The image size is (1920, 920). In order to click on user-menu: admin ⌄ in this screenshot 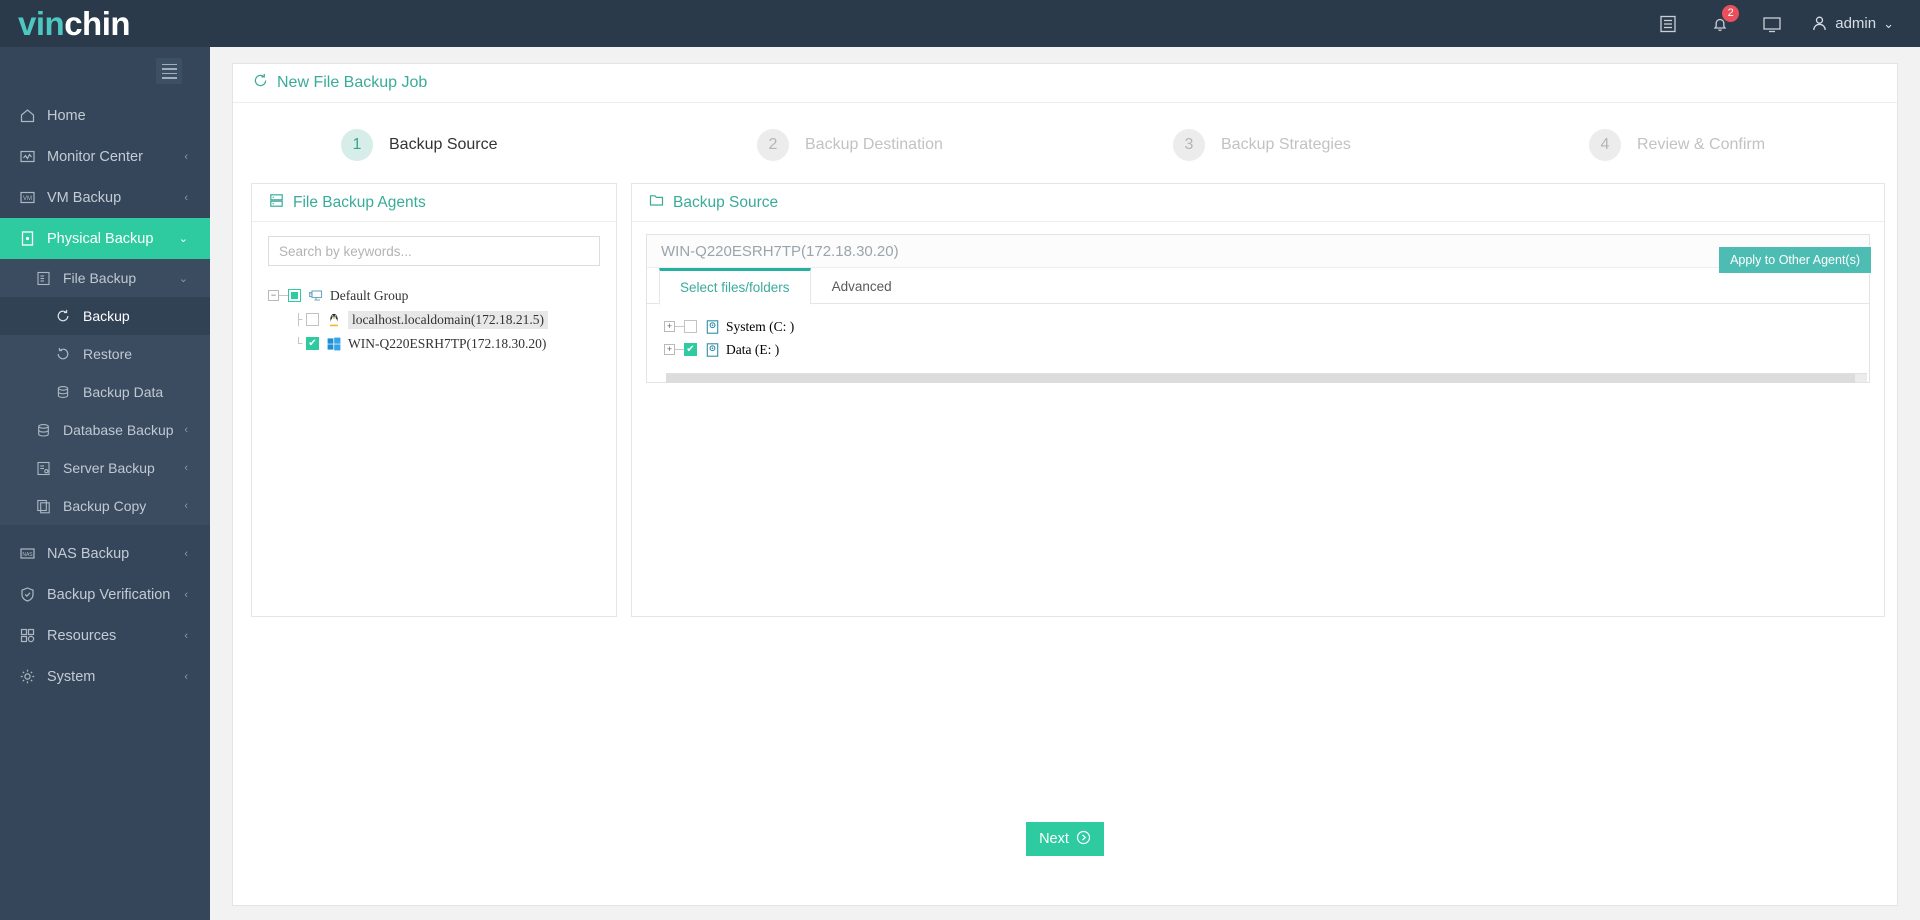, I will do `click(1852, 23)`.